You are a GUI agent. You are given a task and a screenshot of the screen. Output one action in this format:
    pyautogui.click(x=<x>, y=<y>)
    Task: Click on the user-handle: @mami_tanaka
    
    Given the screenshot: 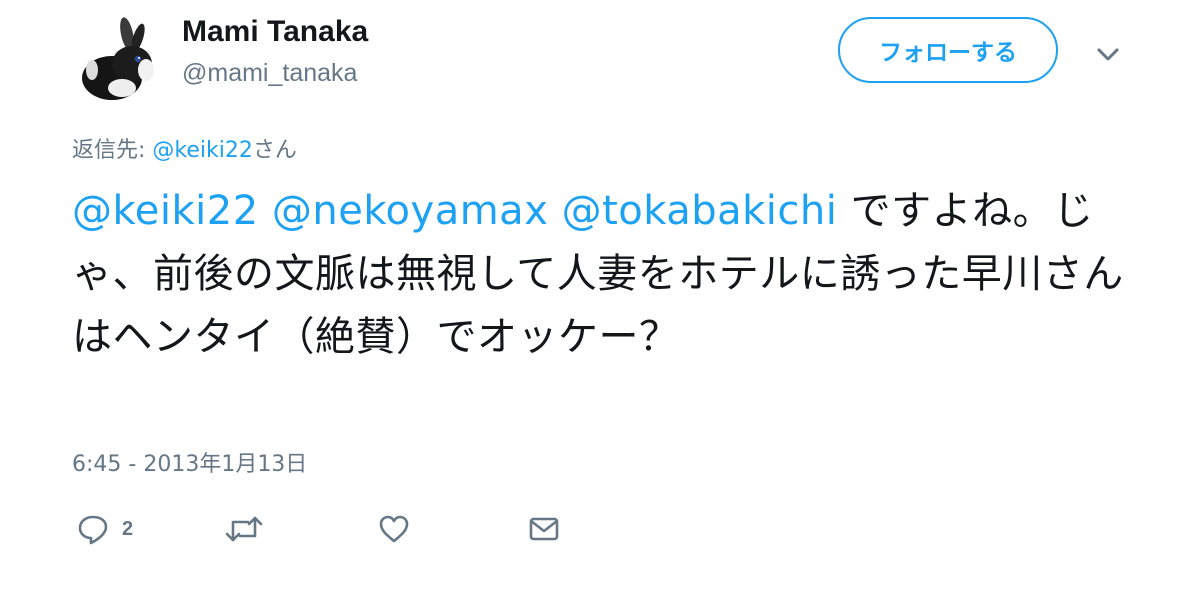 What is the action you would take?
    pyautogui.click(x=269, y=73)
    